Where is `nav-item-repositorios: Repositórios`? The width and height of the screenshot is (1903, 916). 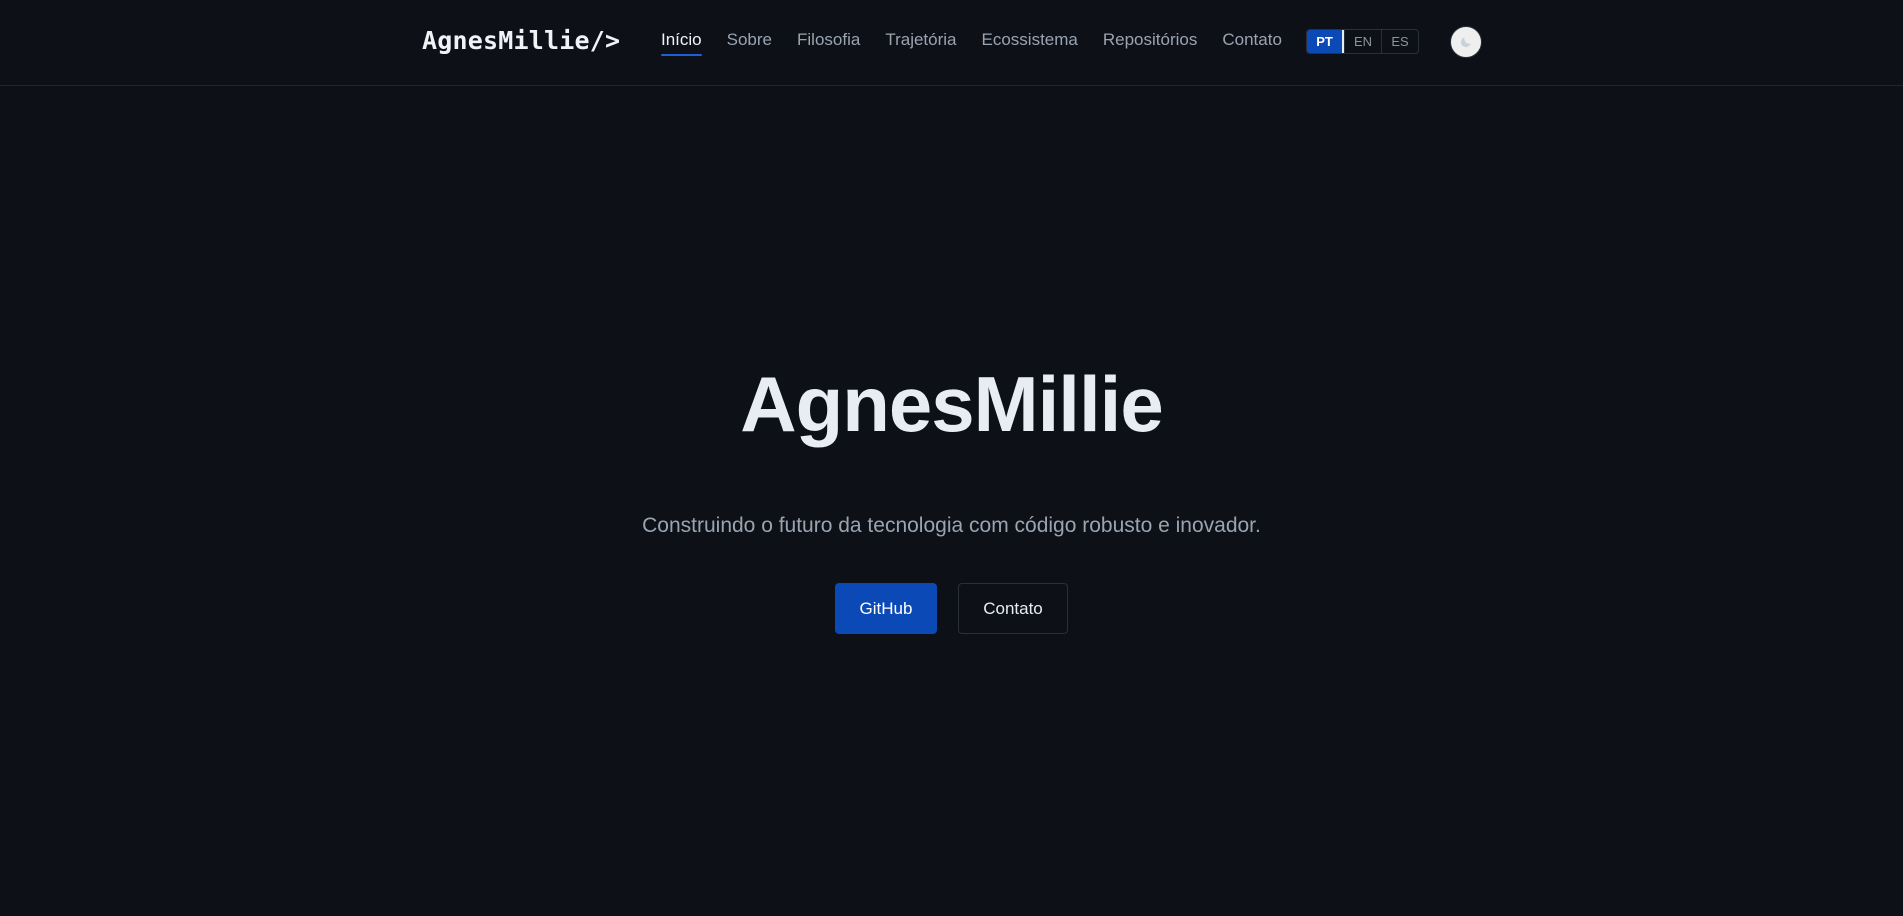 nav-item-repositorios: Repositórios is located at coordinates (1150, 43).